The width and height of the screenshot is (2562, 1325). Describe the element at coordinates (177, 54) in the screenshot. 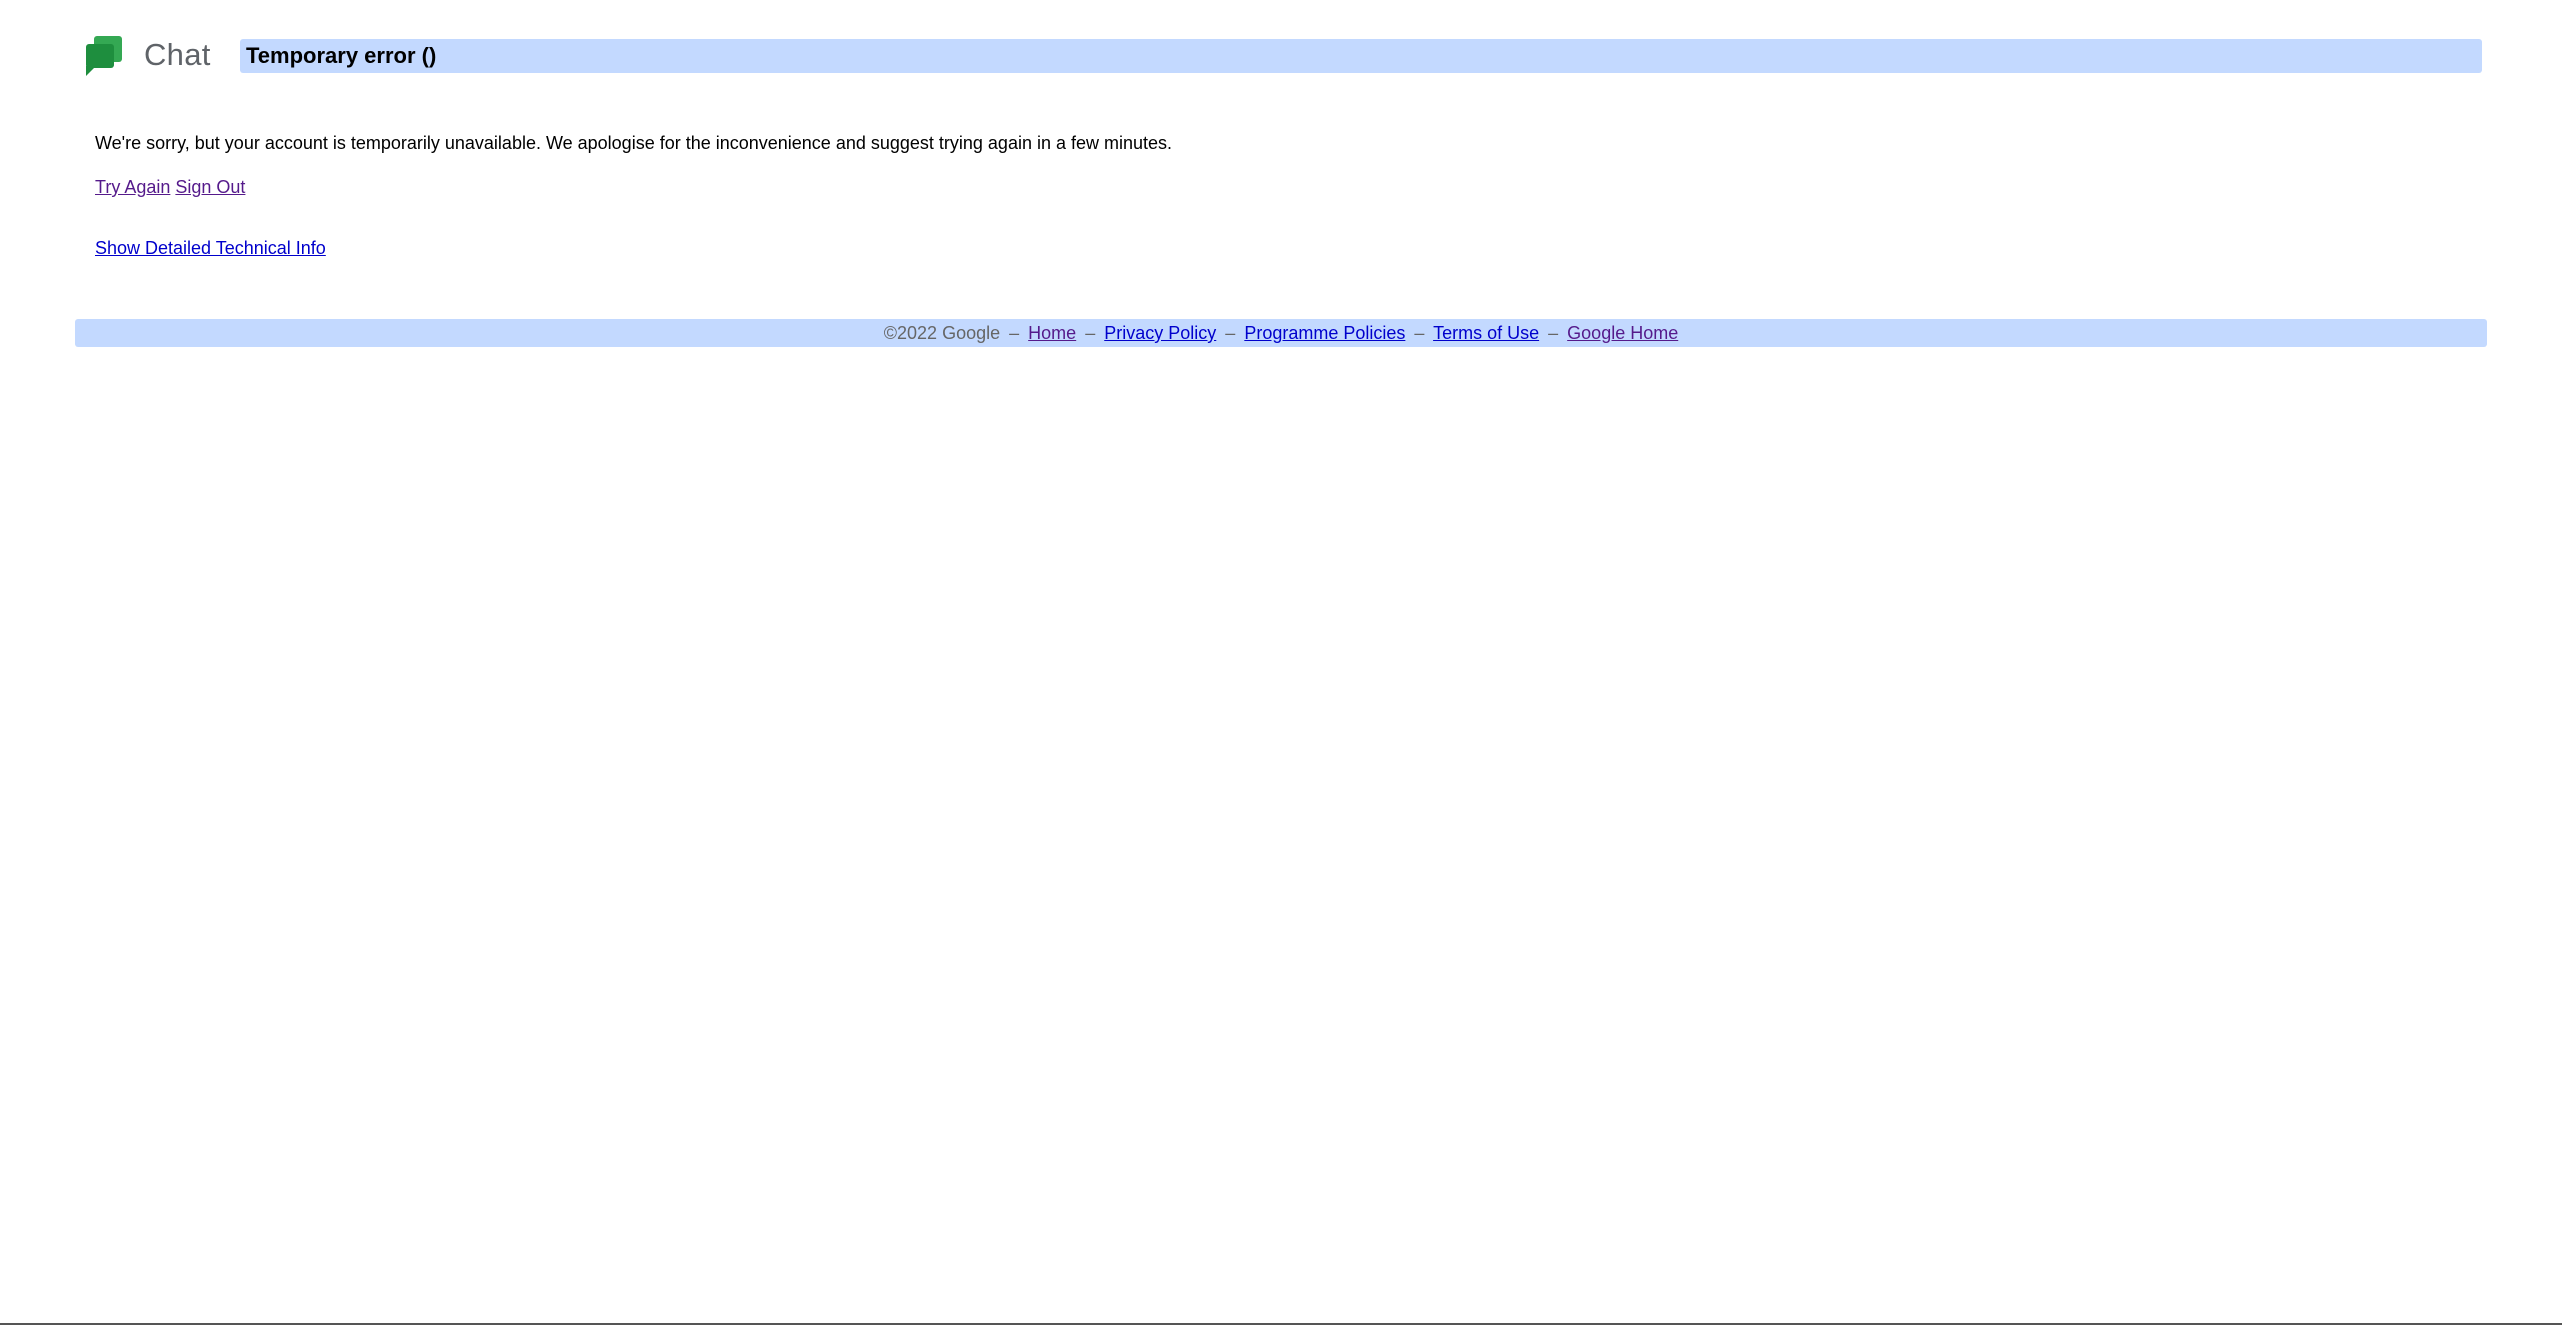

I see `logo-text: Chat` at that location.